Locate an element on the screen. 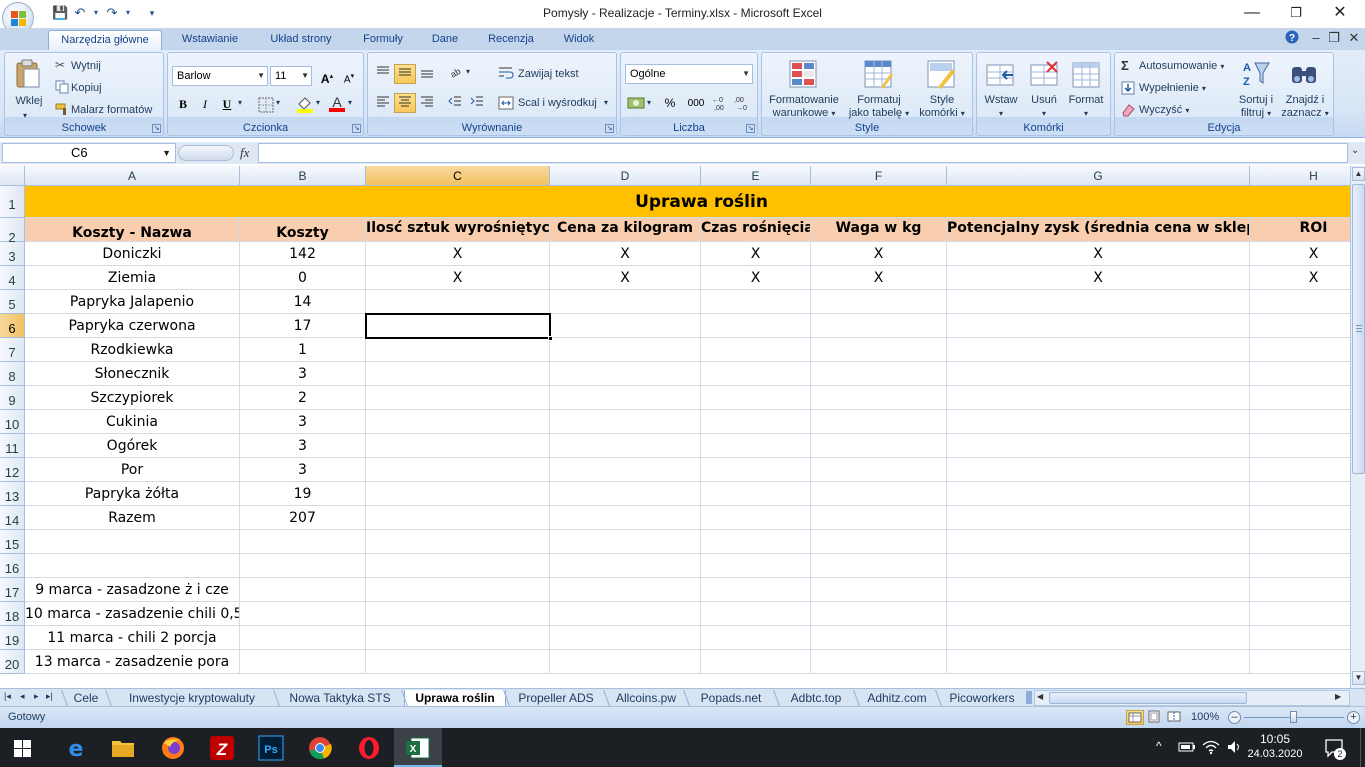 Image resolution: width=1365 pixels, height=767 pixels. fill-icon is located at coordinates (1129, 89).